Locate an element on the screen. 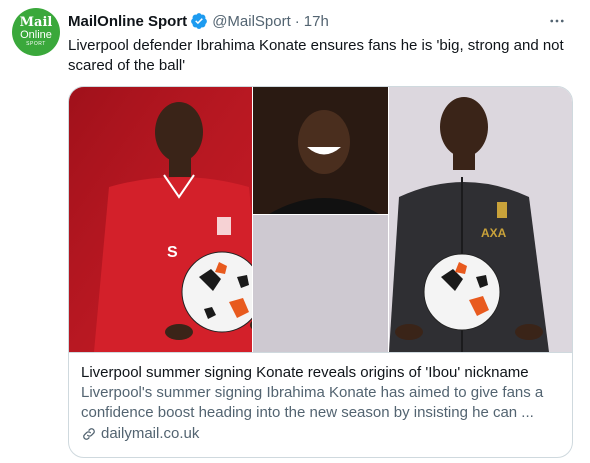 Image resolution: width=590 pixels, height=463 pixels. card-domain-text: dailymail.co.uk is located at coordinates (150, 433).